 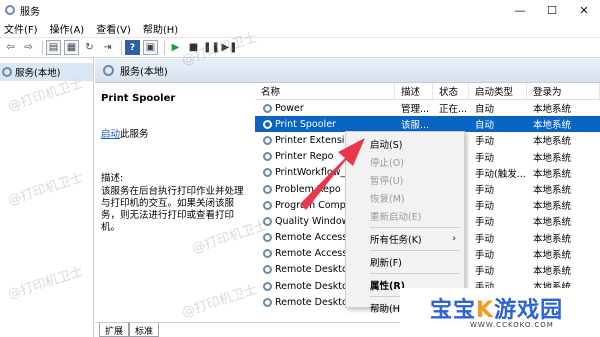 I want to click on title-bar: 服务 — ☐ ✕, so click(x=300, y=10).